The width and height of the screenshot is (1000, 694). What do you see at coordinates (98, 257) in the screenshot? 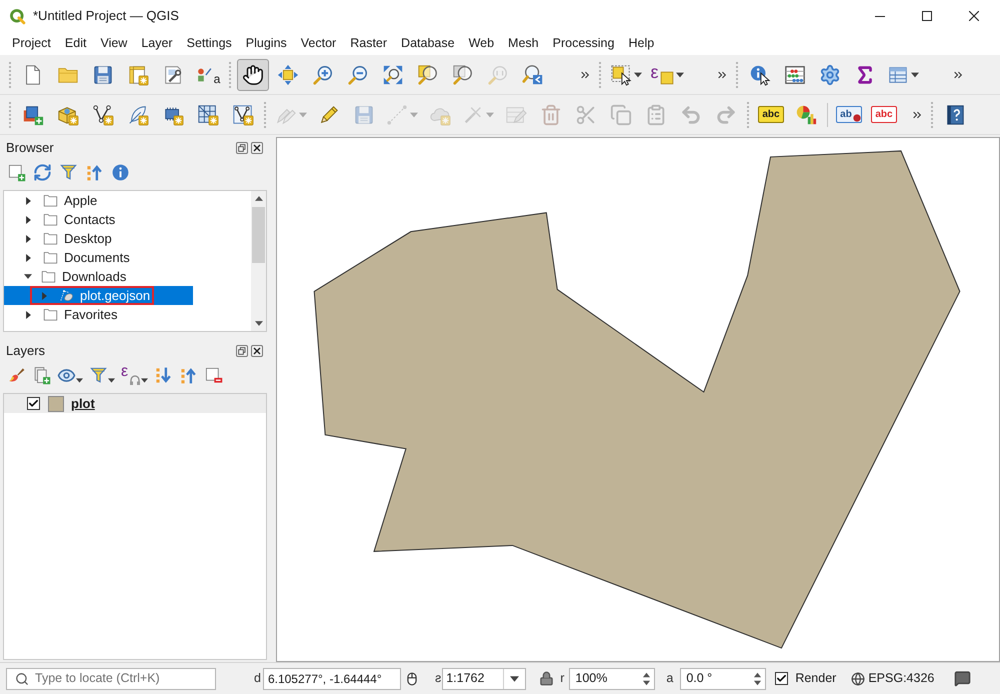
I see `tree-item: Documents` at bounding box center [98, 257].